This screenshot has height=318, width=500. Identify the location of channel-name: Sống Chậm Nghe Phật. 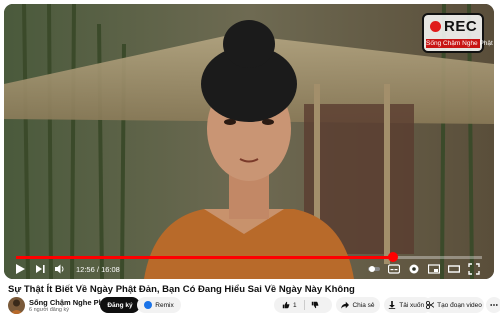
(69, 302).